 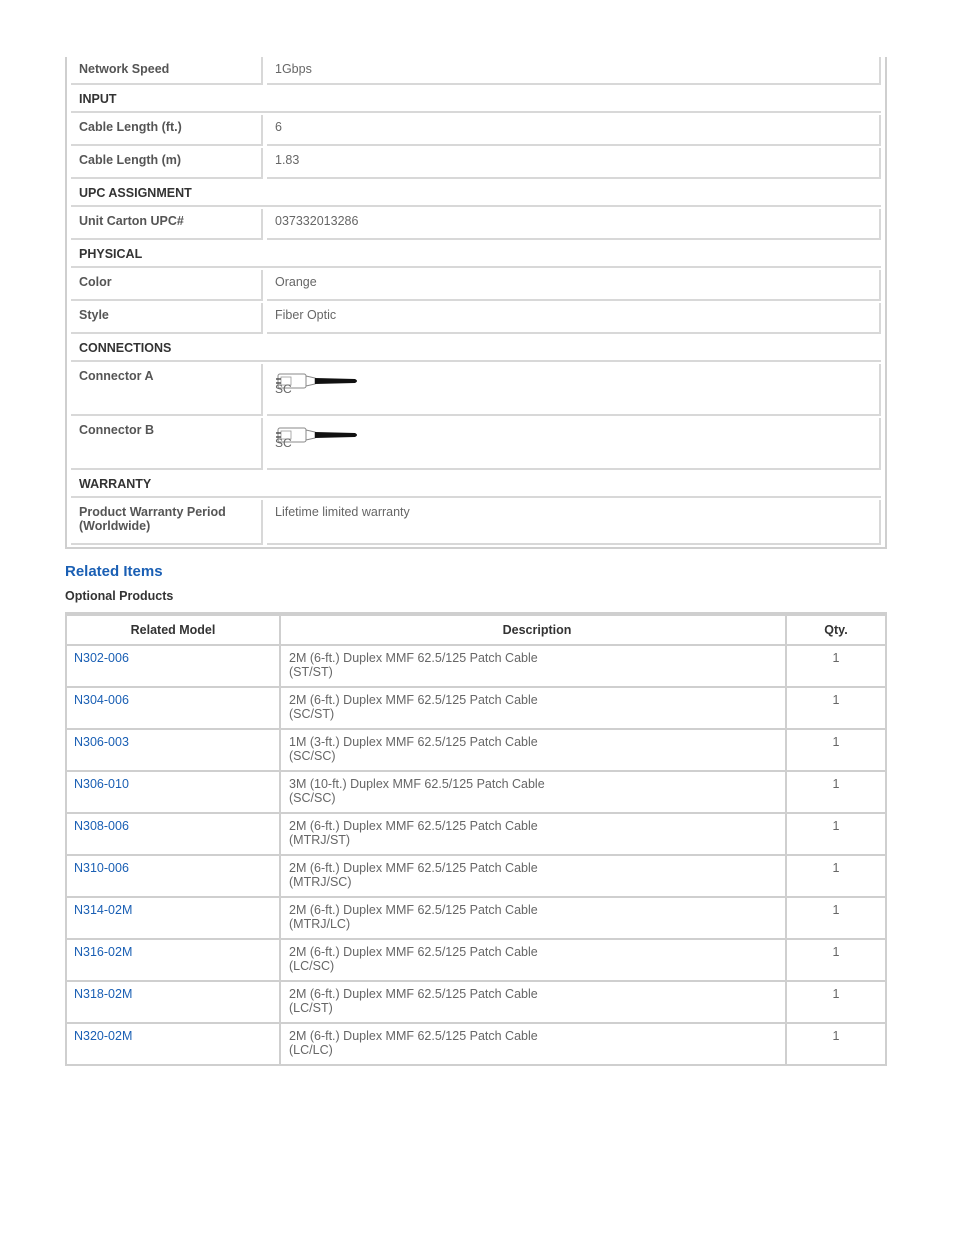 I want to click on section-header-upc: UPC ASSIGNMENT, so click(x=476, y=194).